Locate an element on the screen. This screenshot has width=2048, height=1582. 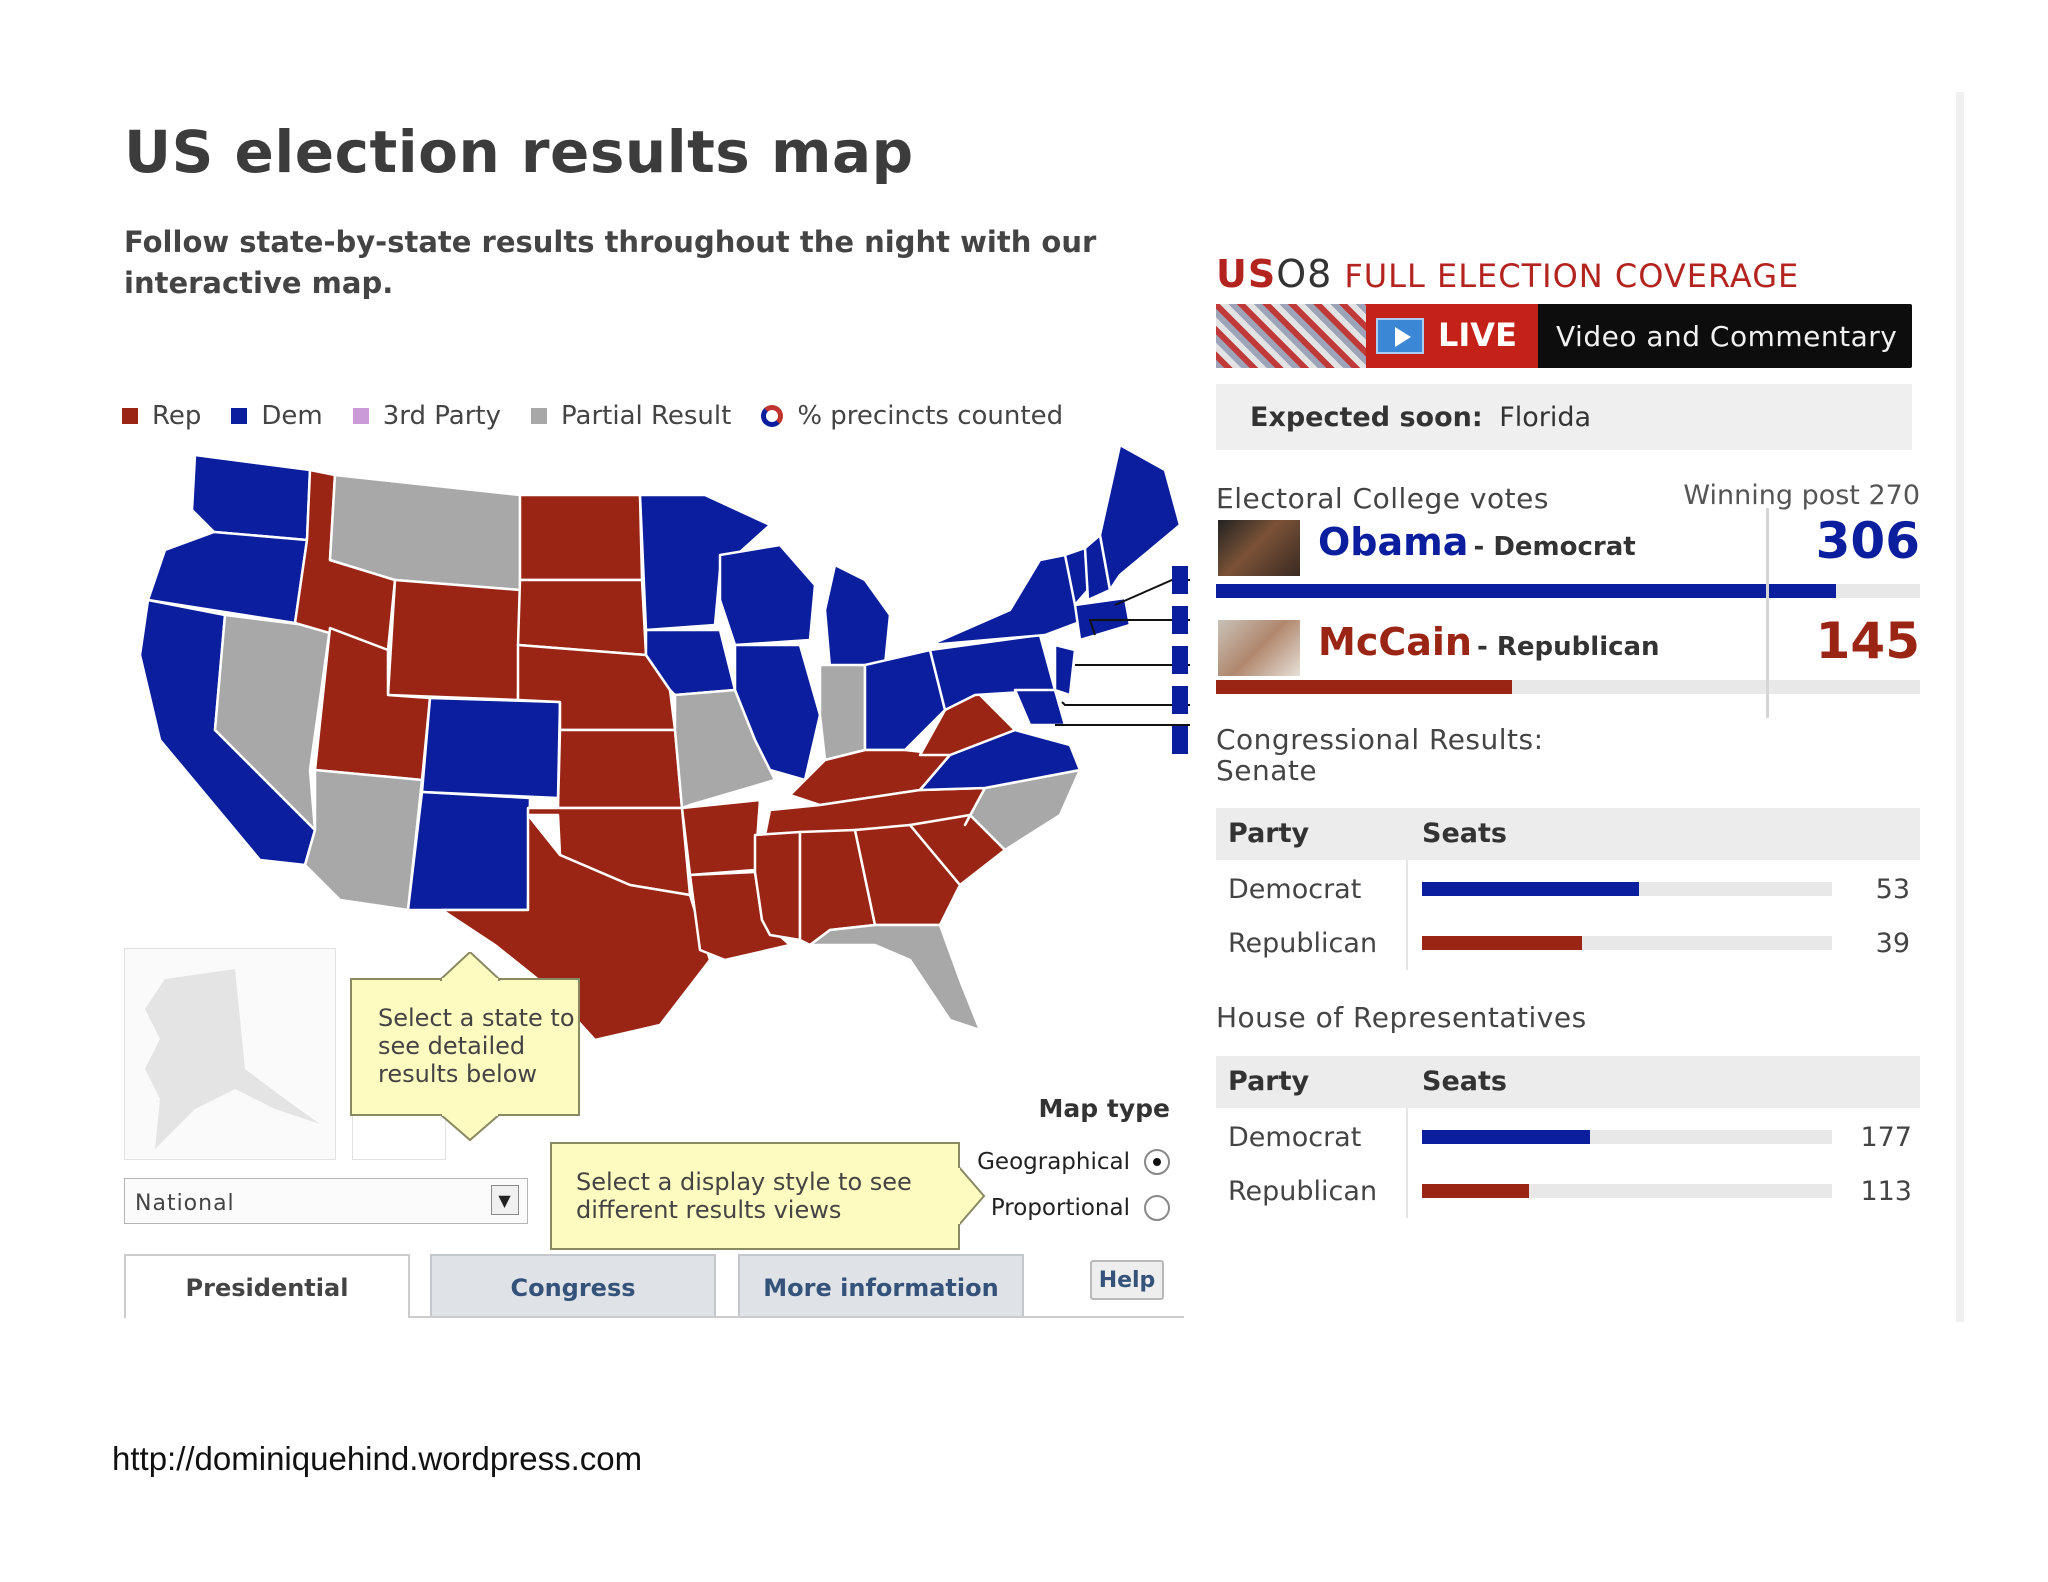
help-button: Help is located at coordinates (1127, 1280).